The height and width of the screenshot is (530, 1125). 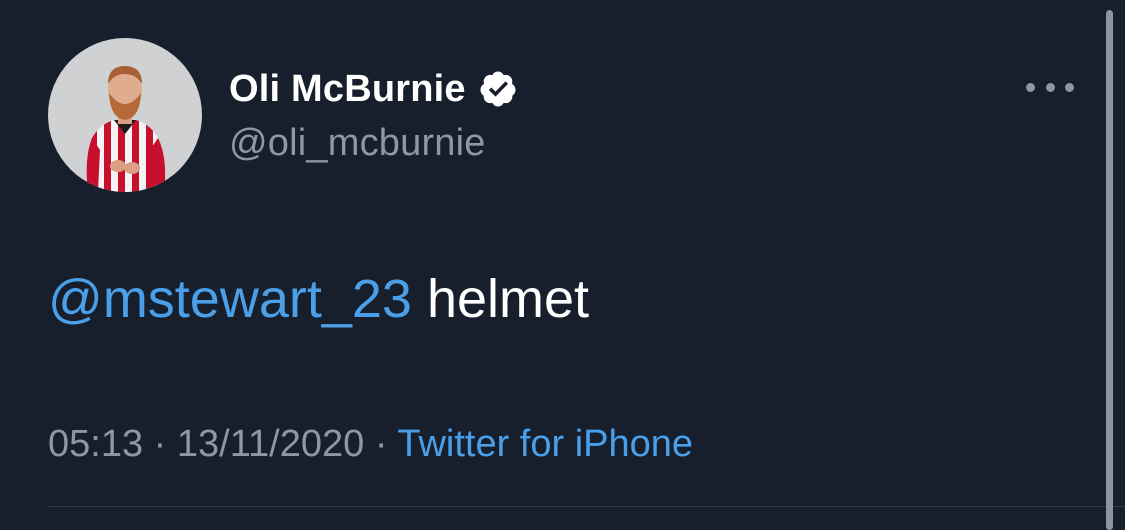 What do you see at coordinates (357, 143) in the screenshot?
I see `author-handle: @oli_mcburnie` at bounding box center [357, 143].